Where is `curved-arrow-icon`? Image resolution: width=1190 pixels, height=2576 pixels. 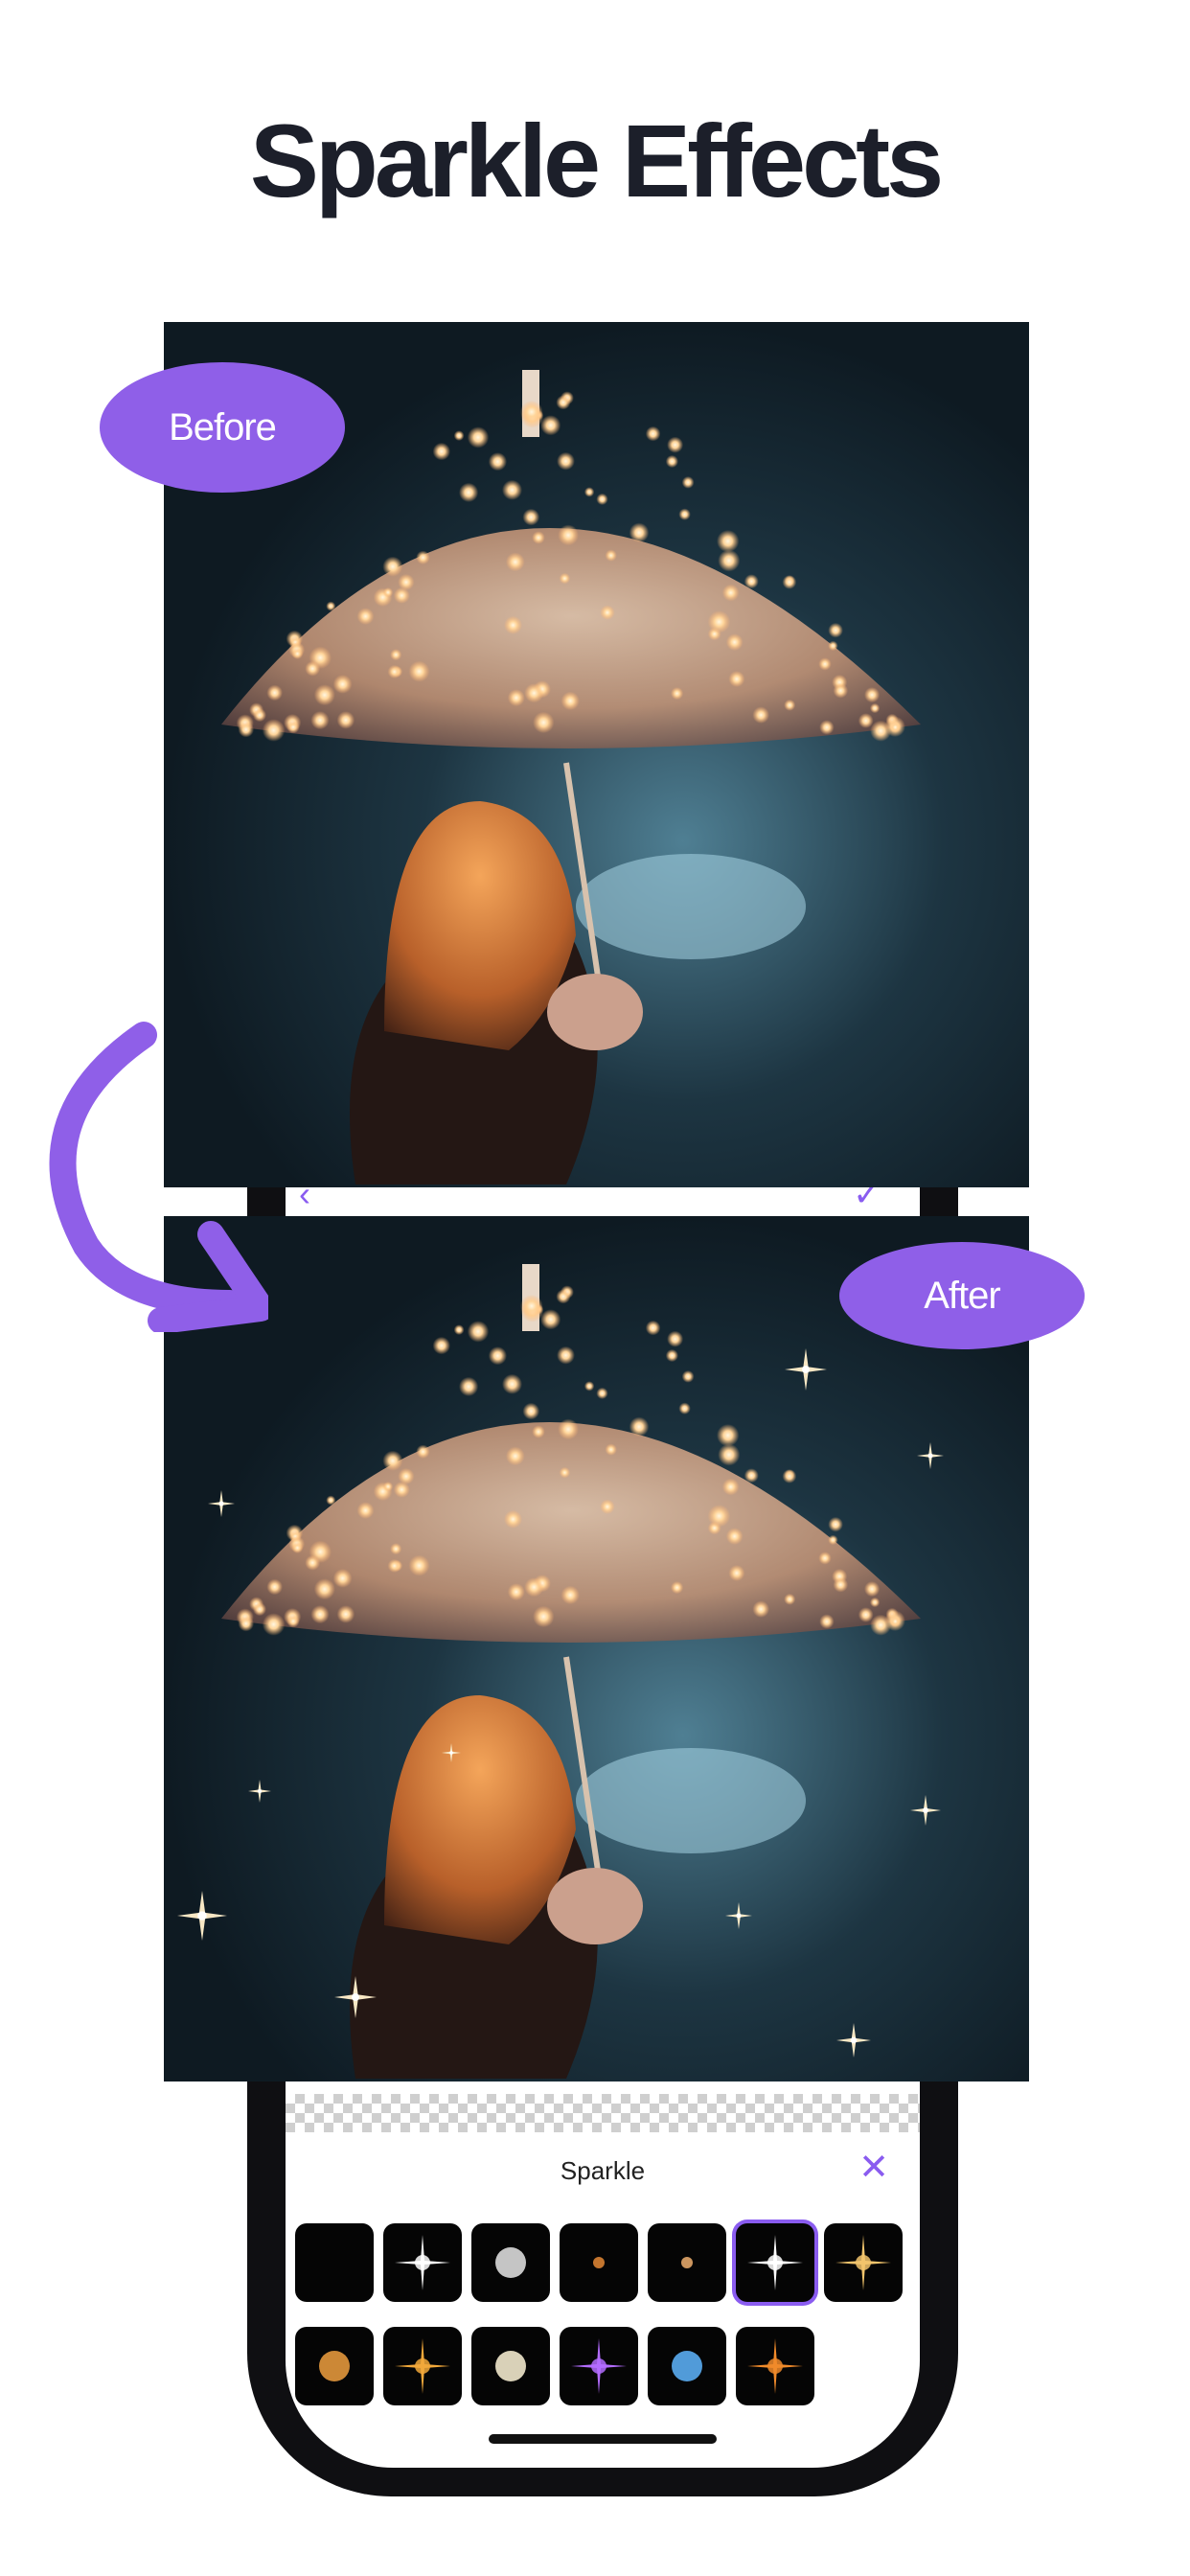 curved-arrow-icon is located at coordinates (159, 1177).